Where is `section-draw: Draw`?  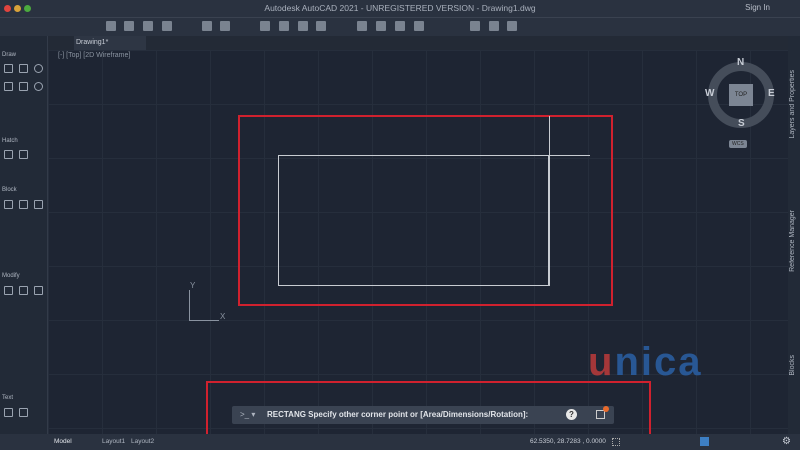
section-draw: Draw is located at coordinates (9, 55).